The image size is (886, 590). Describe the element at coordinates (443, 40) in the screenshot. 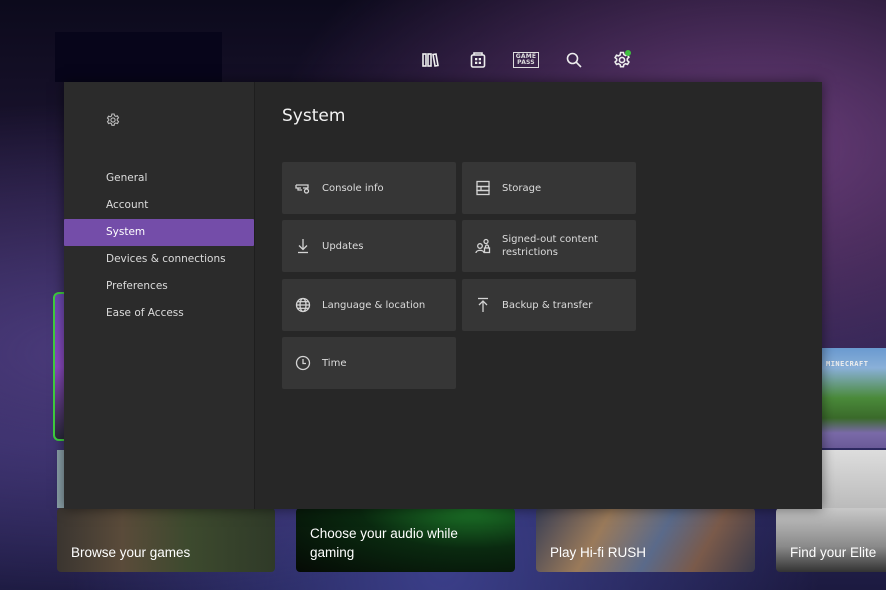

I see `top-bar: GAME PASS` at that location.